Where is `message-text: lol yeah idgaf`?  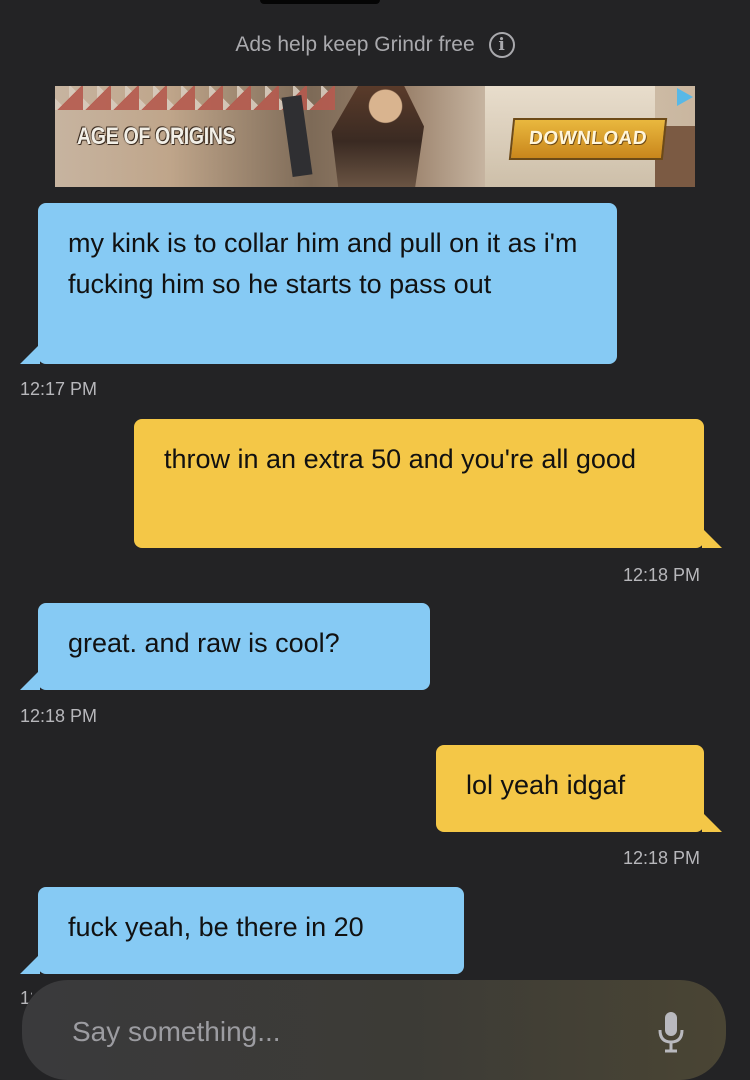
message-text: lol yeah idgaf is located at coordinates (546, 785).